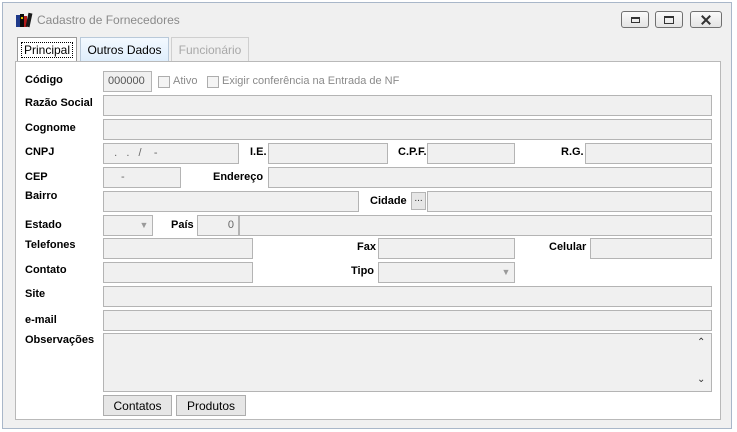 The height and width of the screenshot is (432, 737). I want to click on cpf-field, so click(471, 153).